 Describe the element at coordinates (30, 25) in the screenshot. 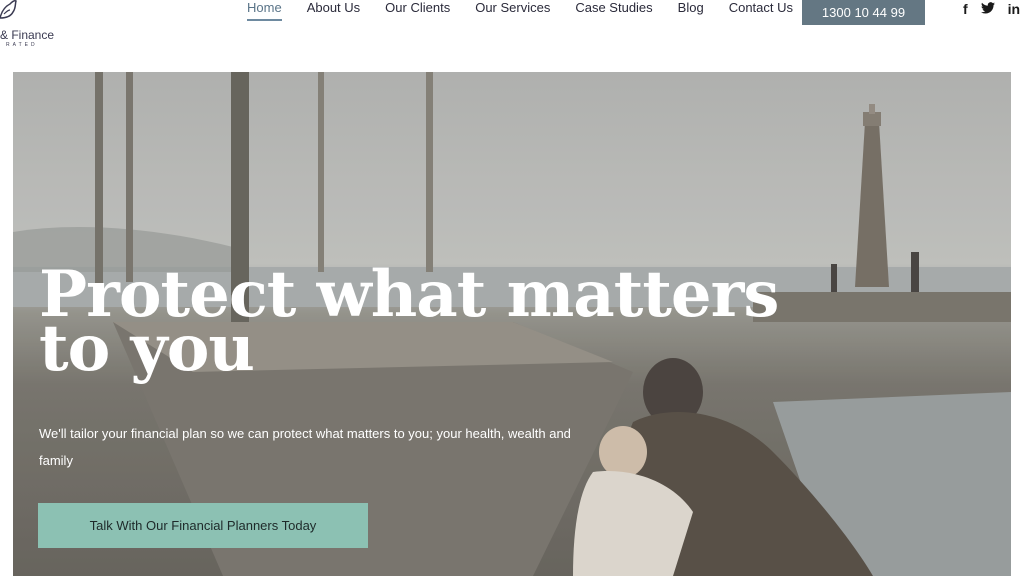

I see `logo: & Finance RATED` at that location.